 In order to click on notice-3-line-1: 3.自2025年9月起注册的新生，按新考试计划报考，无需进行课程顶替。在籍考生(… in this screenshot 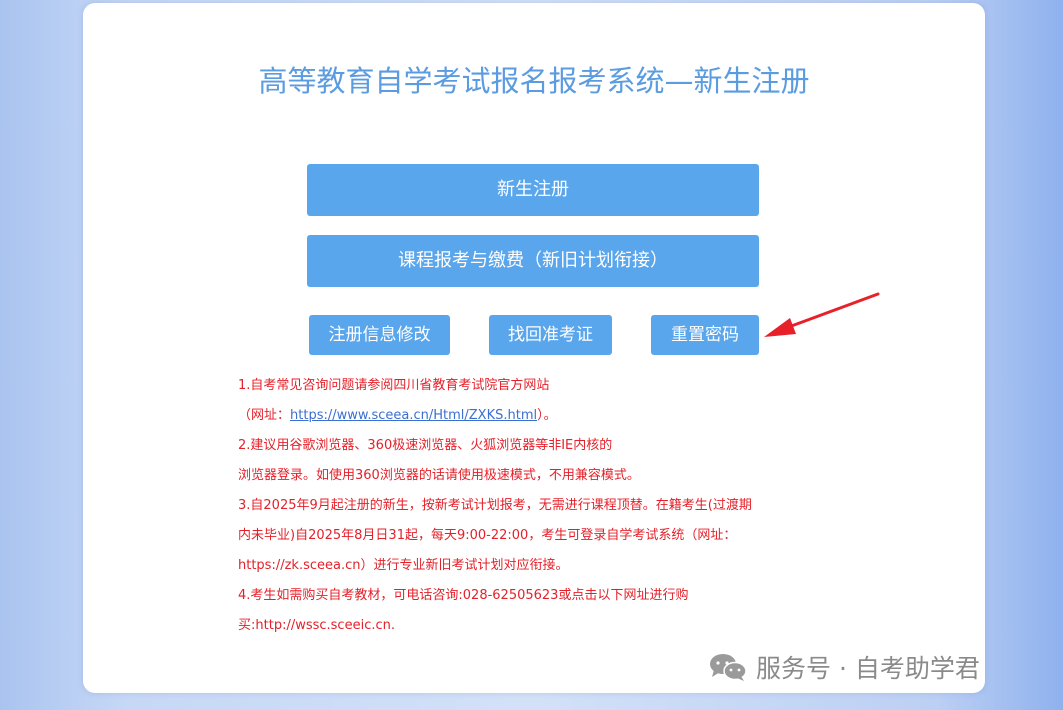, I will do `click(495, 505)`.